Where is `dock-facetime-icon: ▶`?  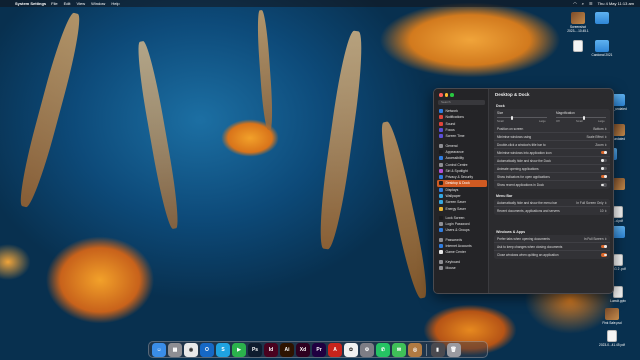
dock-facetime-icon: ▶ is located at coordinates (239, 349).